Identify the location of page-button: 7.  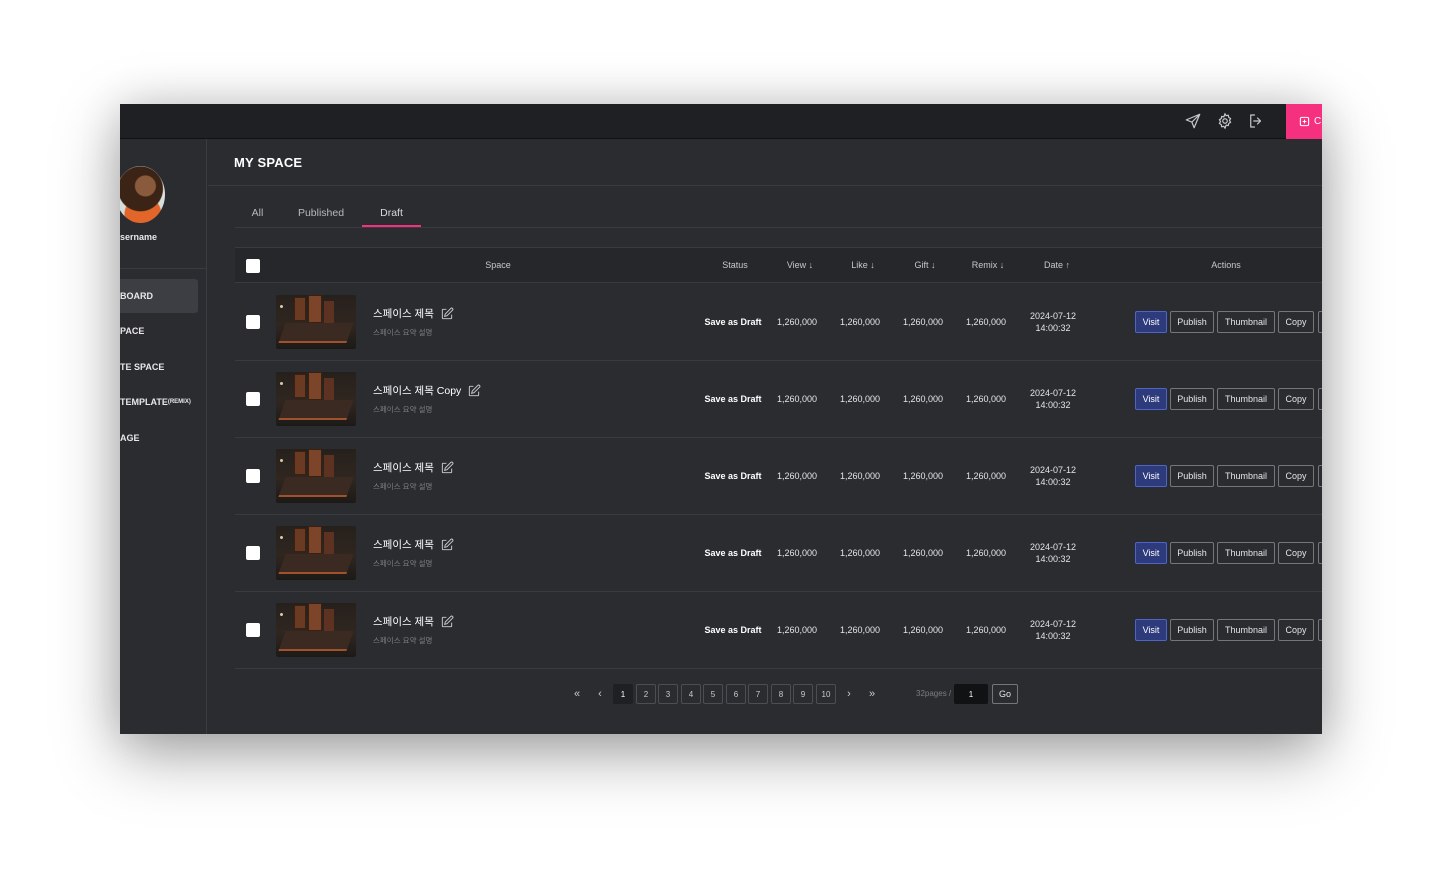
(758, 694).